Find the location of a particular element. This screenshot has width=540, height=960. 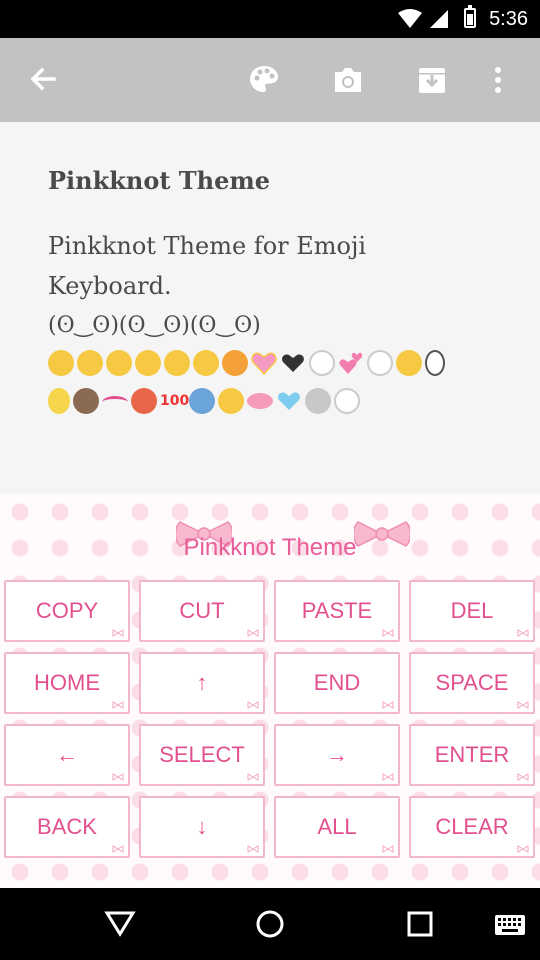

arrow-left-key: ← is located at coordinates (67, 755).